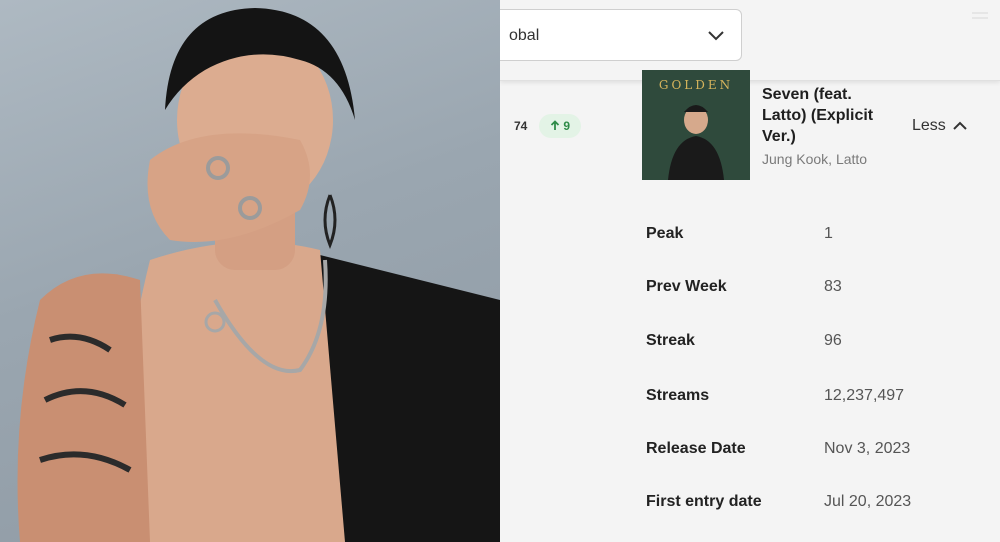 Image resolution: width=1000 pixels, height=542 pixels. What do you see at coordinates (806, 451) in the screenshot?
I see `stat-row-release-date: Release Date Nov 3, 2023` at bounding box center [806, 451].